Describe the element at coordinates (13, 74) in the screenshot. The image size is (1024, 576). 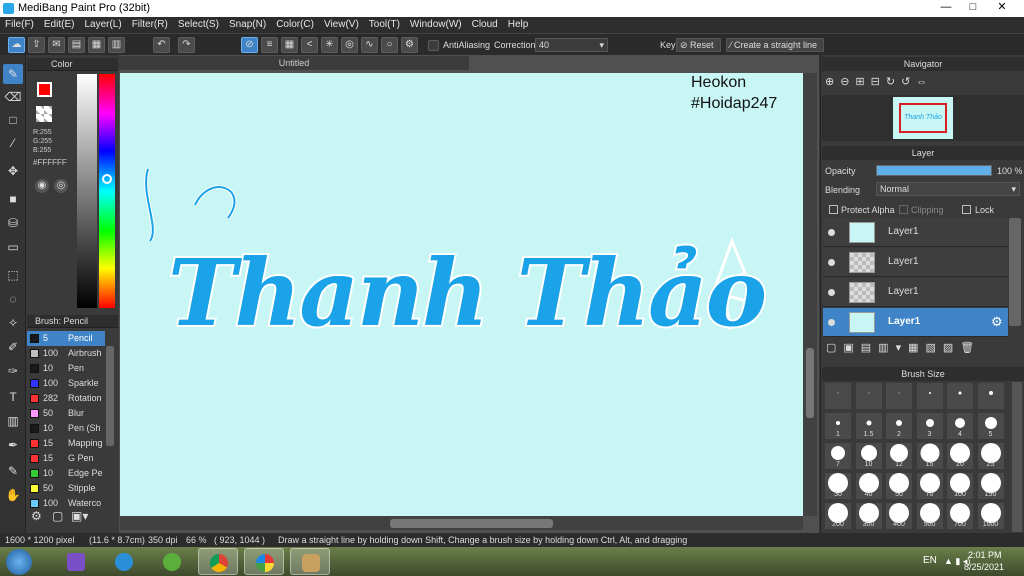
I see `brush-tool-icon: ✎` at that location.